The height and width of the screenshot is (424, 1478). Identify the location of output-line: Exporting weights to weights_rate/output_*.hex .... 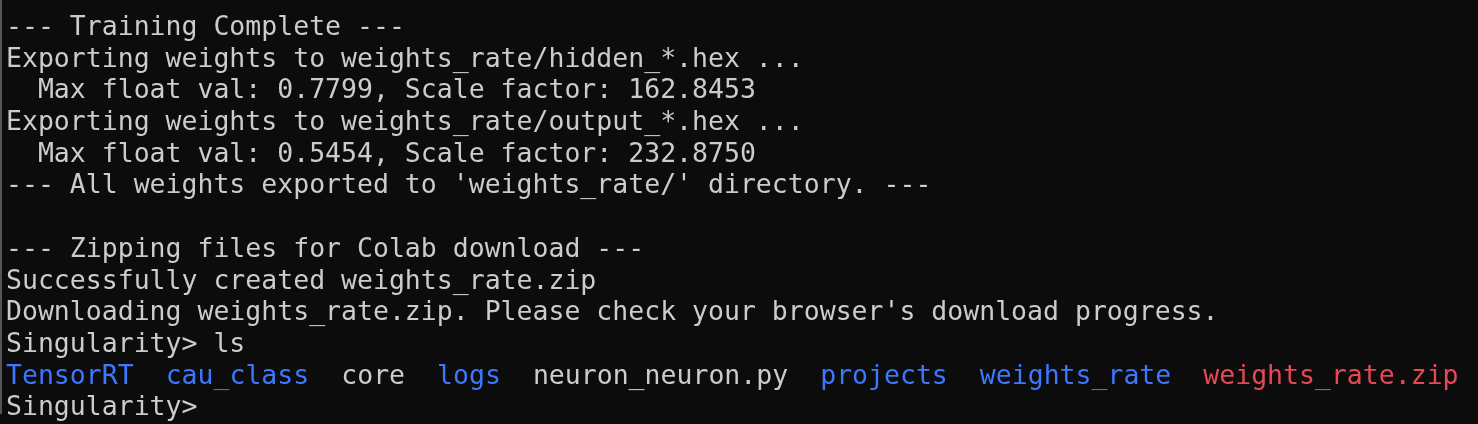
(405, 121).